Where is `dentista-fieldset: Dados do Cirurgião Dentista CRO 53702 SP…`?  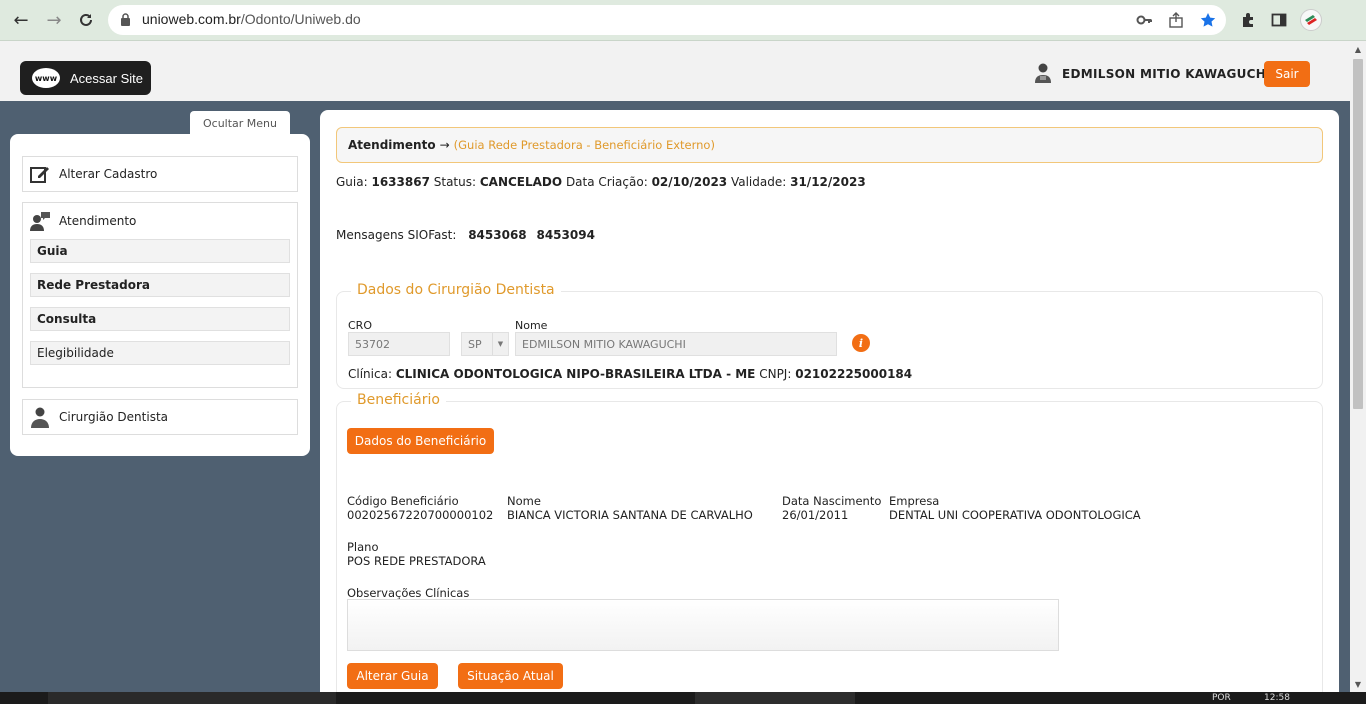 dentista-fieldset: Dados do Cirurgião Dentista CRO 53702 SP… is located at coordinates (829, 335).